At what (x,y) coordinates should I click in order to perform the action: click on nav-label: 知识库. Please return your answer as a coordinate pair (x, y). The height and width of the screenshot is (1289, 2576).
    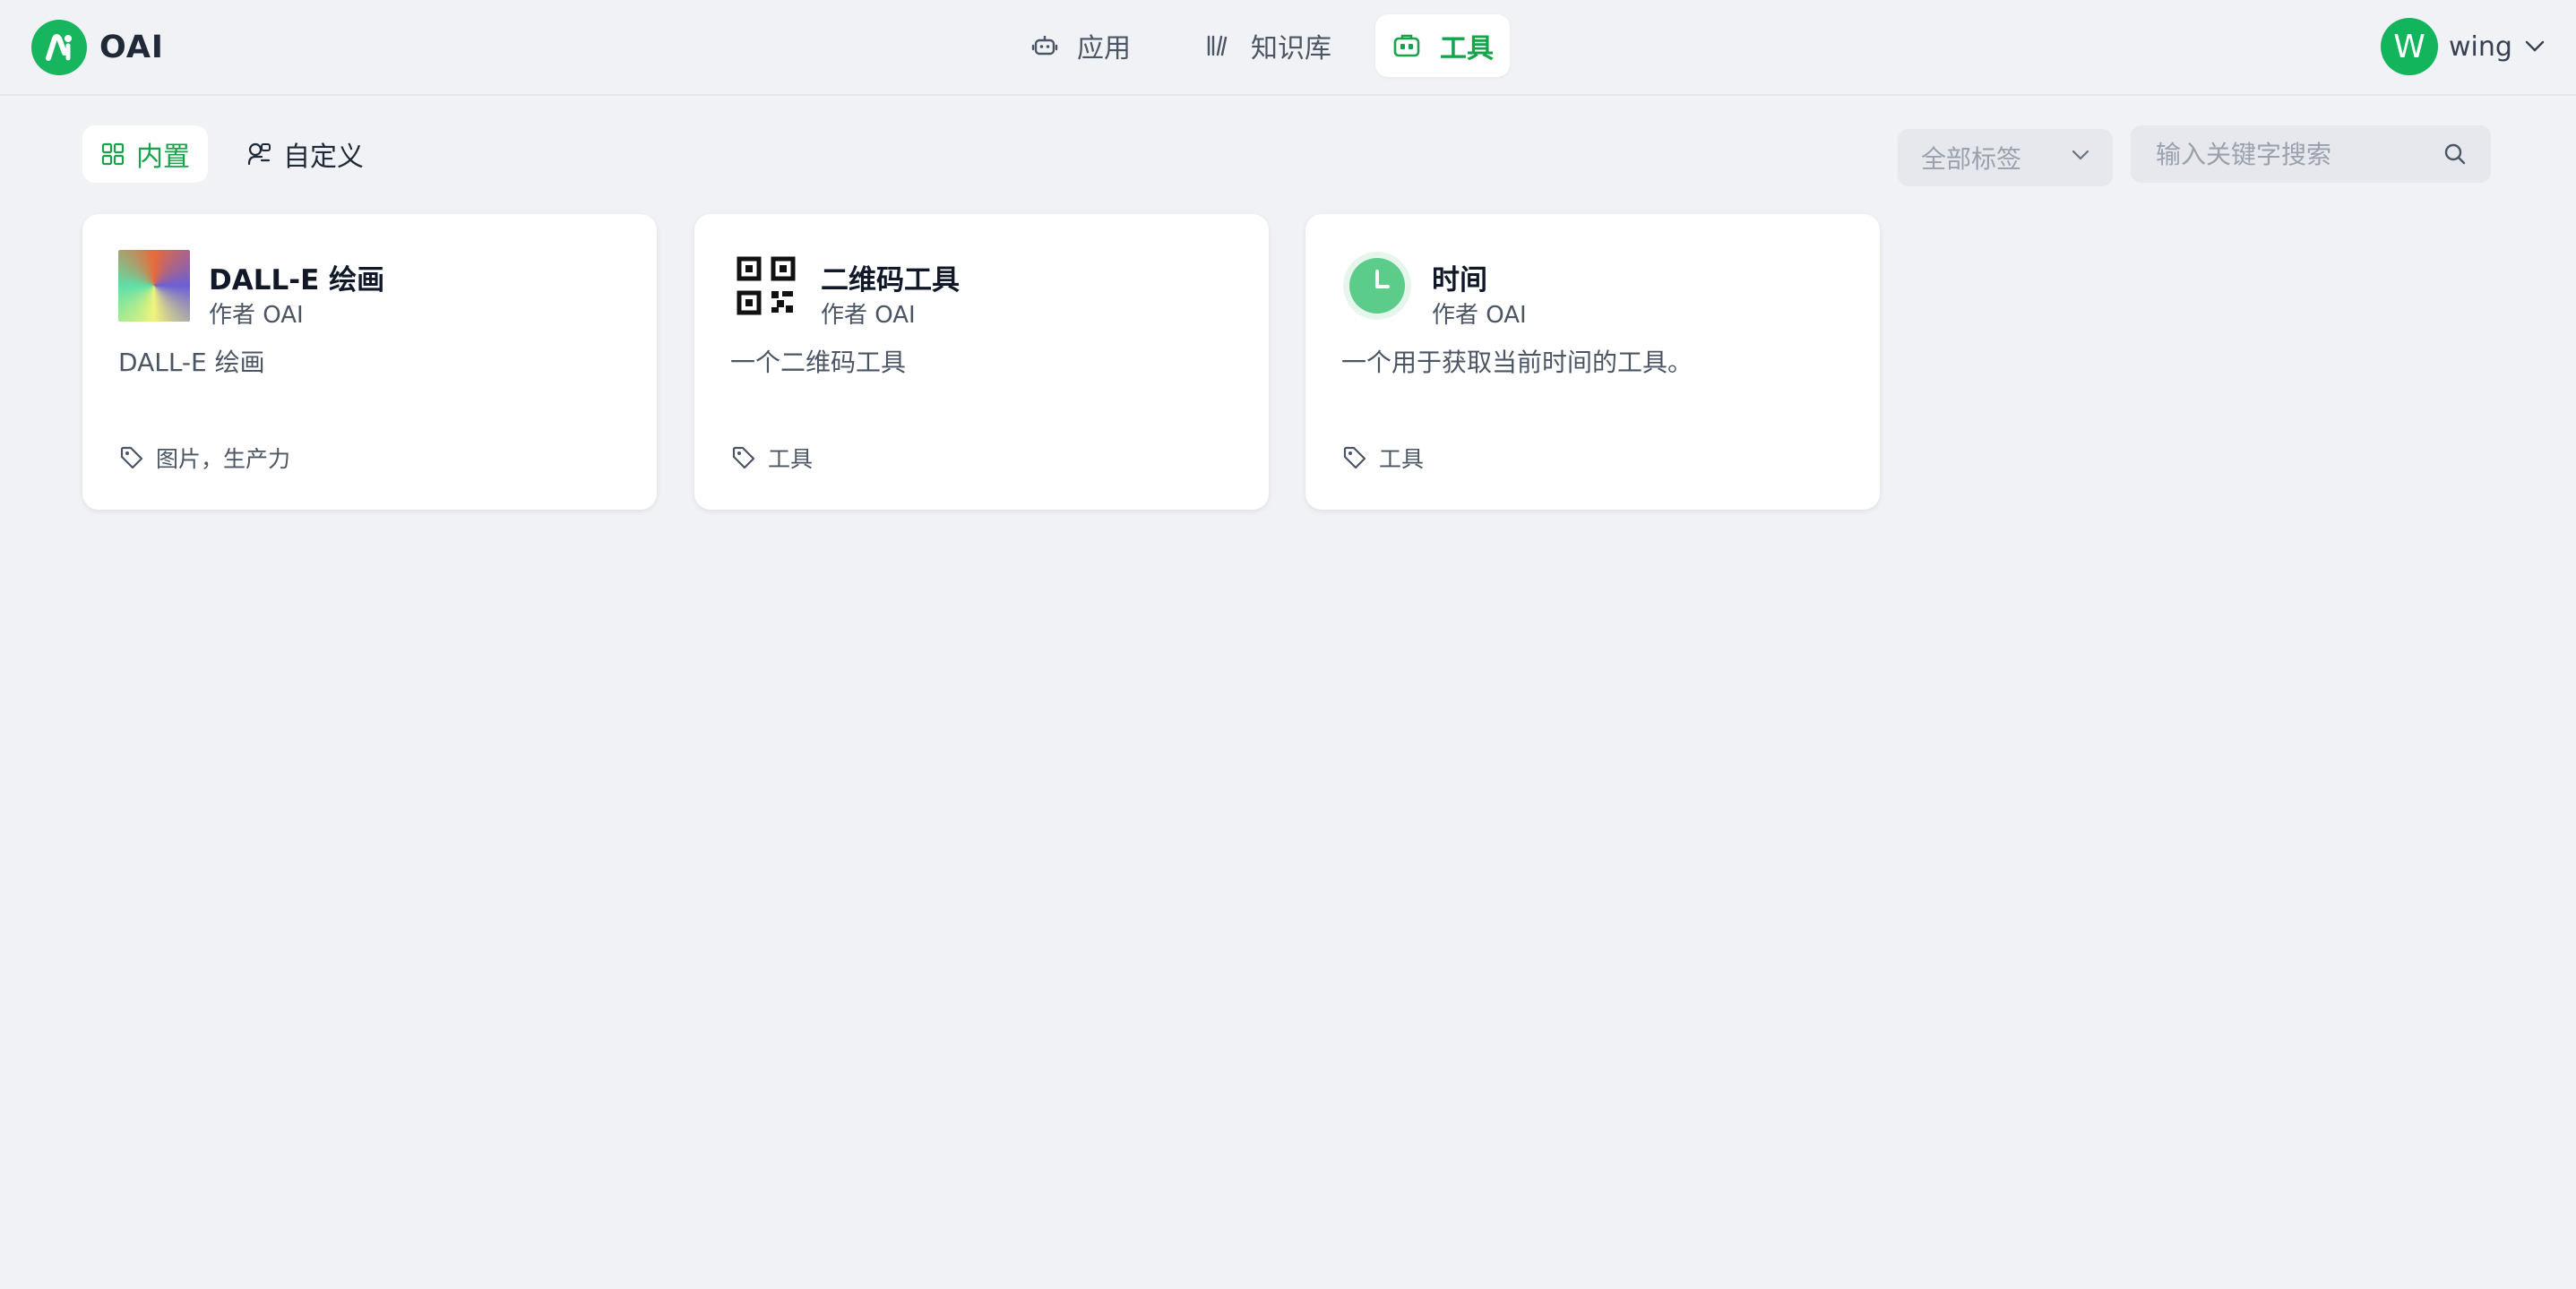
    Looking at the image, I should click on (1291, 48).